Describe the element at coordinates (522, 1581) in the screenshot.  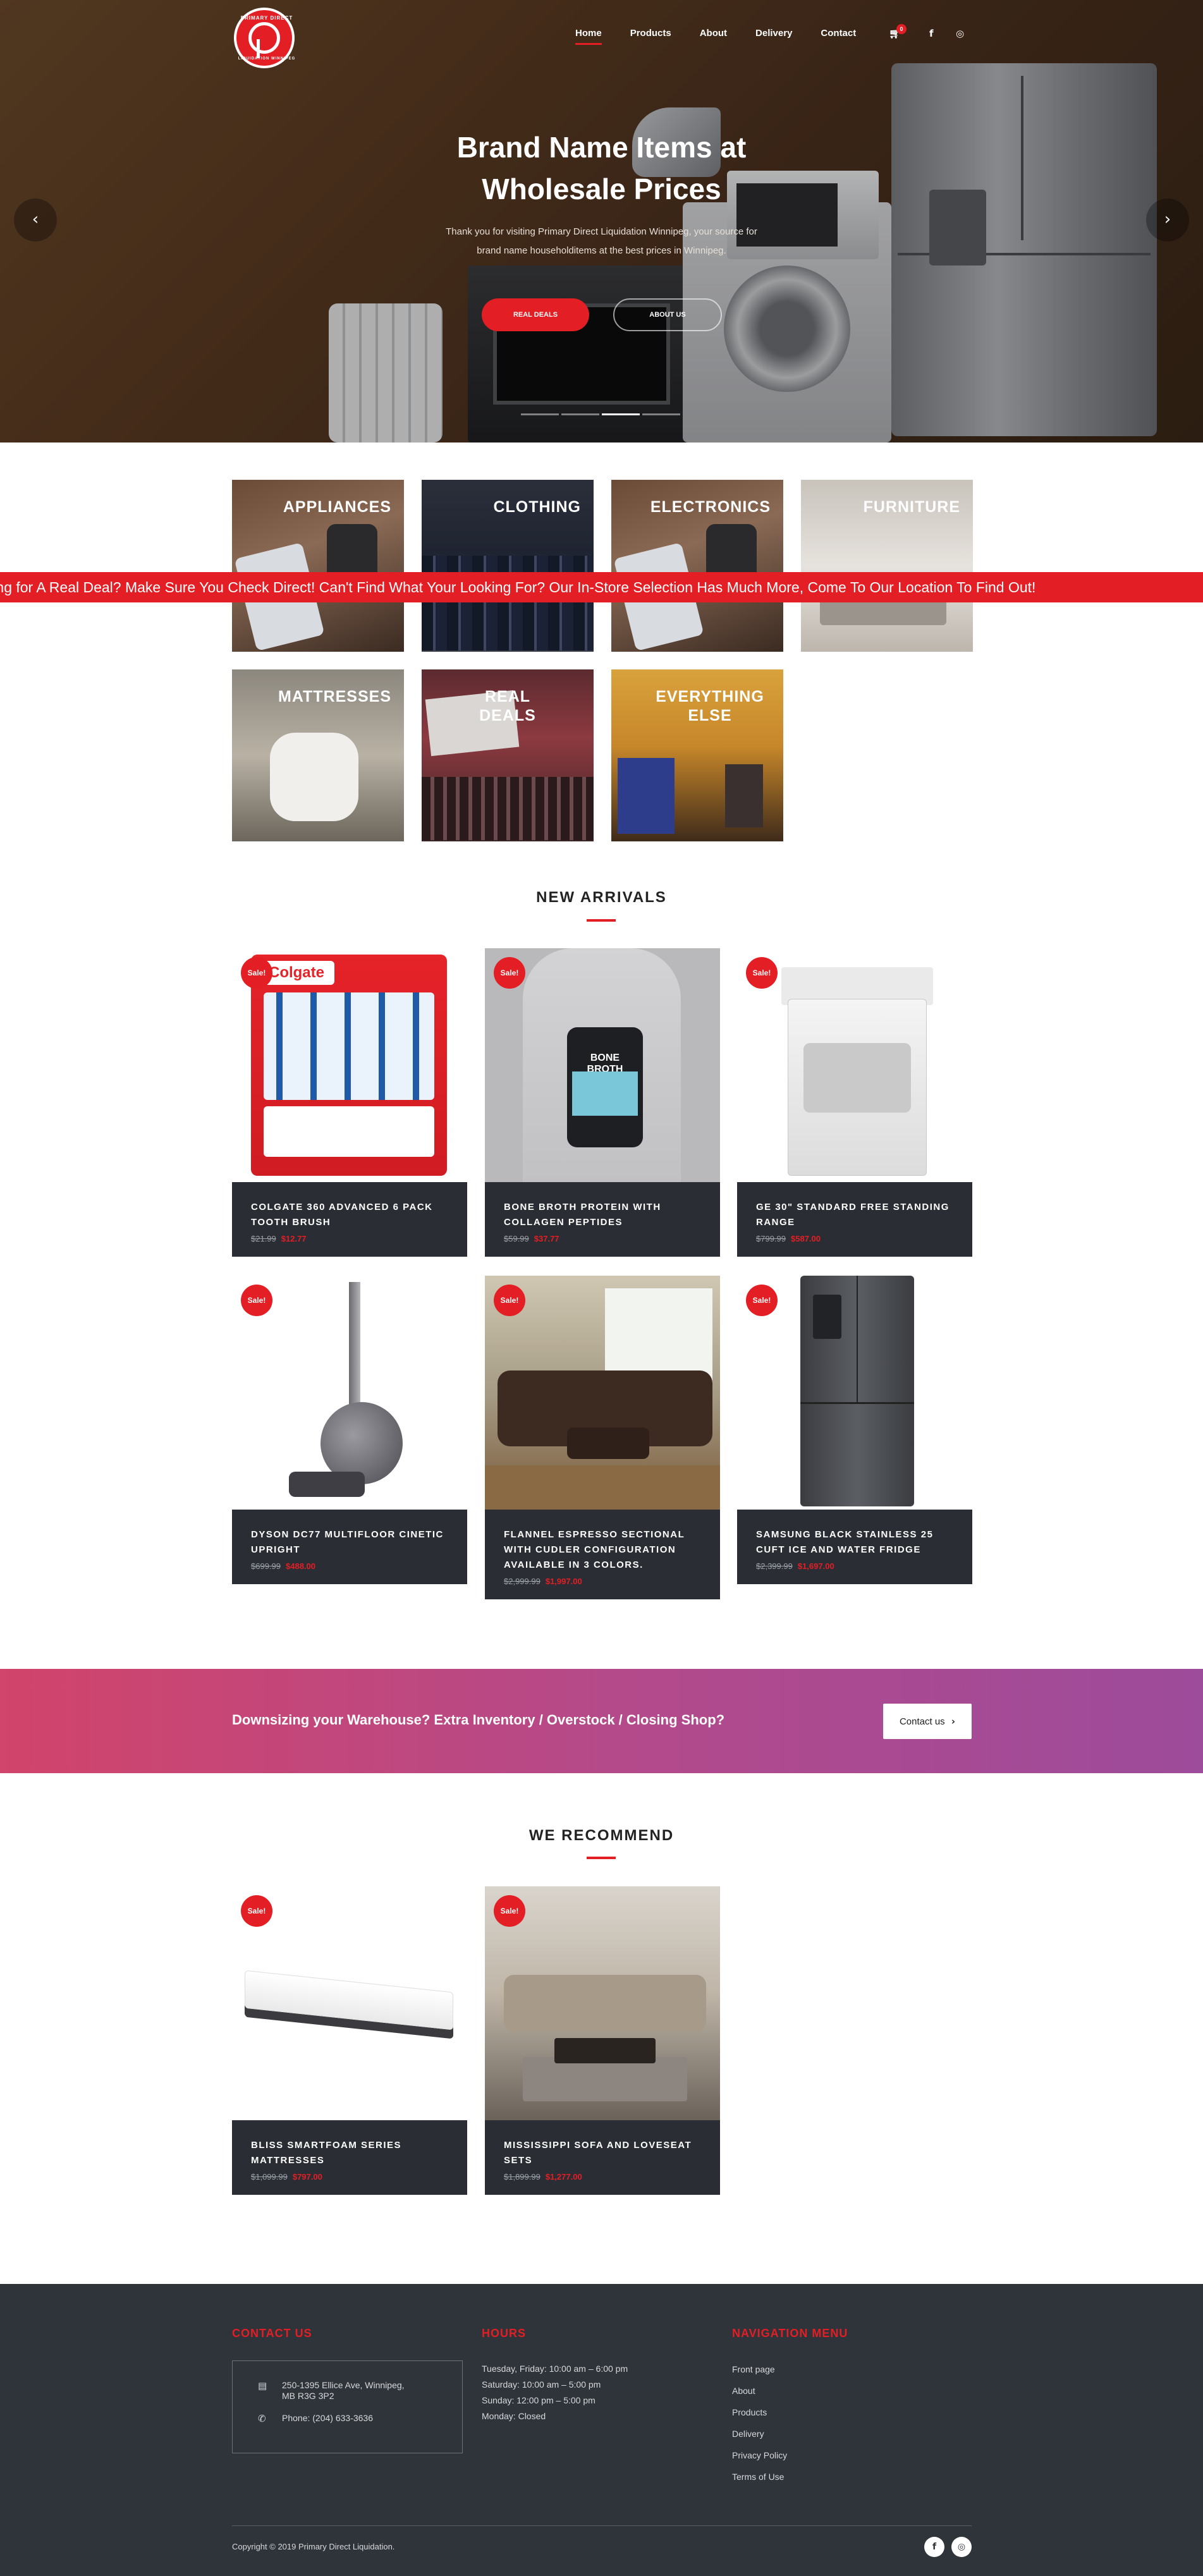
I see `old-price: $2,999.99` at that location.